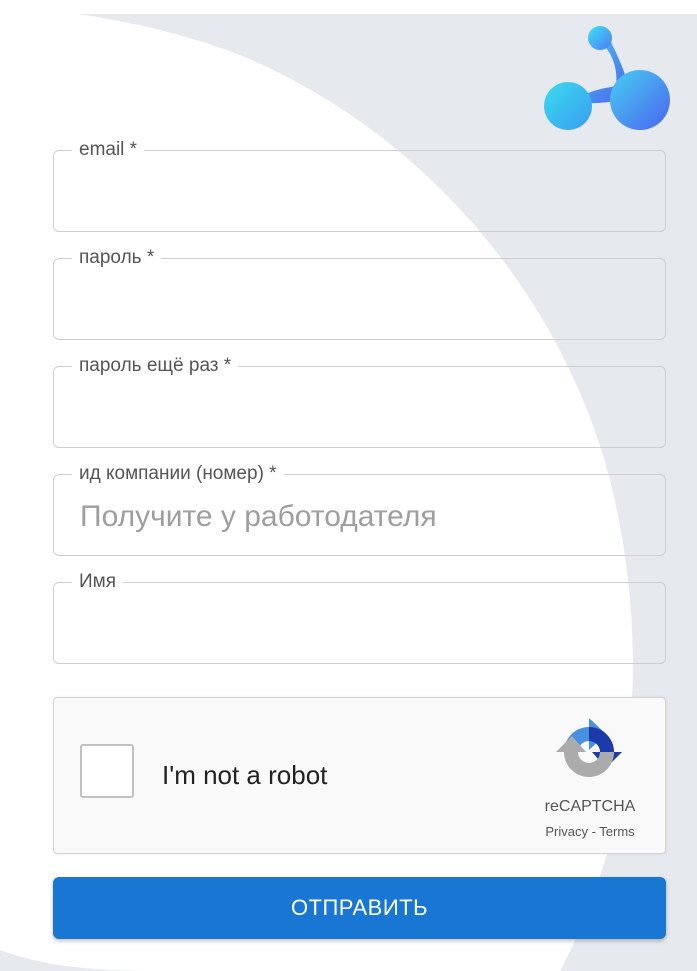 The height and width of the screenshot is (971, 697). What do you see at coordinates (360, 517) in the screenshot?
I see `company-id-input` at bounding box center [360, 517].